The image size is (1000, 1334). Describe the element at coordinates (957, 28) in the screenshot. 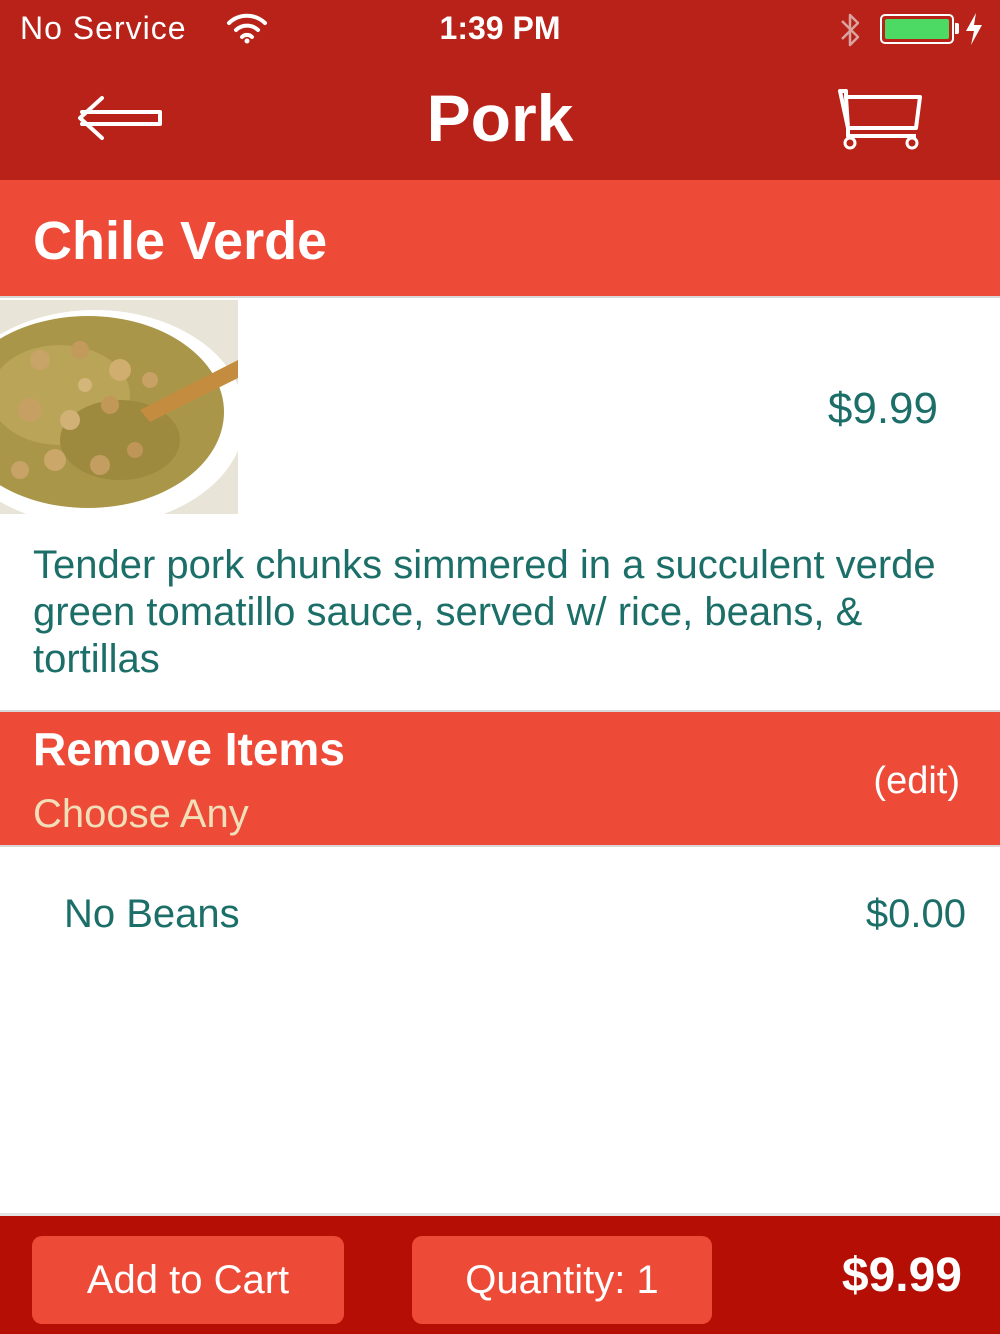

I see `battery-tip` at that location.